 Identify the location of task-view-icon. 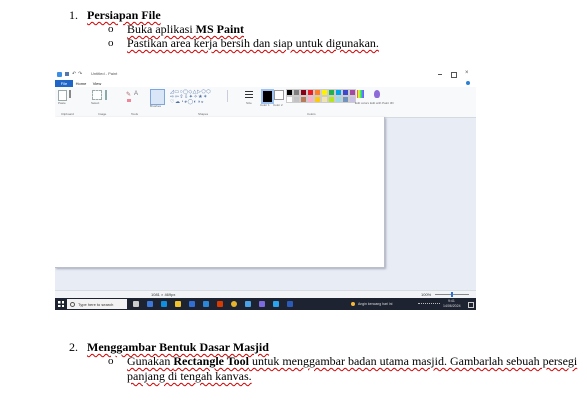
(150, 304).